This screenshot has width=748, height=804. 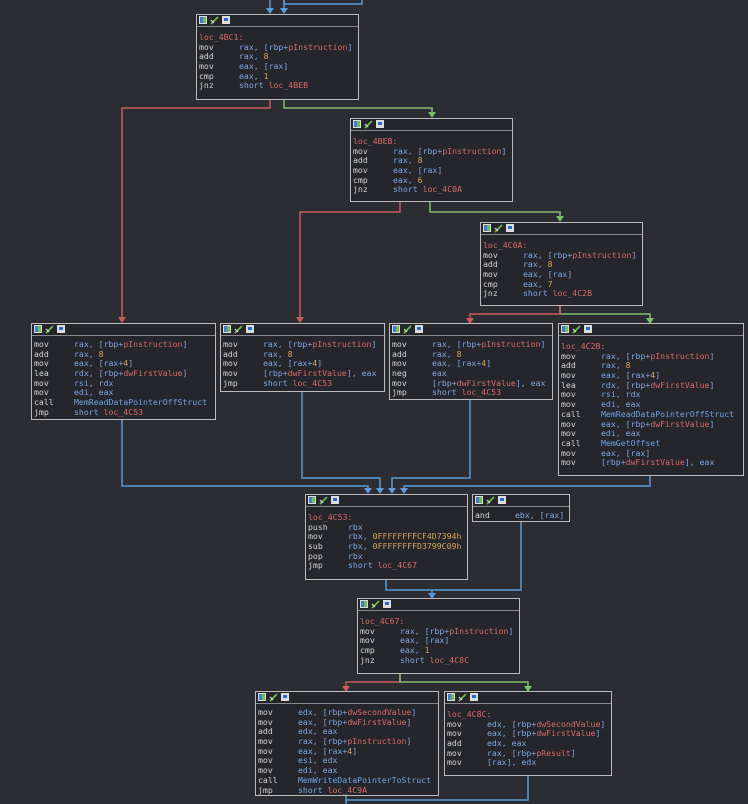 I want to click on instruction-line: mov [rbp+dwFirstValue], eax, so click(x=651, y=462).